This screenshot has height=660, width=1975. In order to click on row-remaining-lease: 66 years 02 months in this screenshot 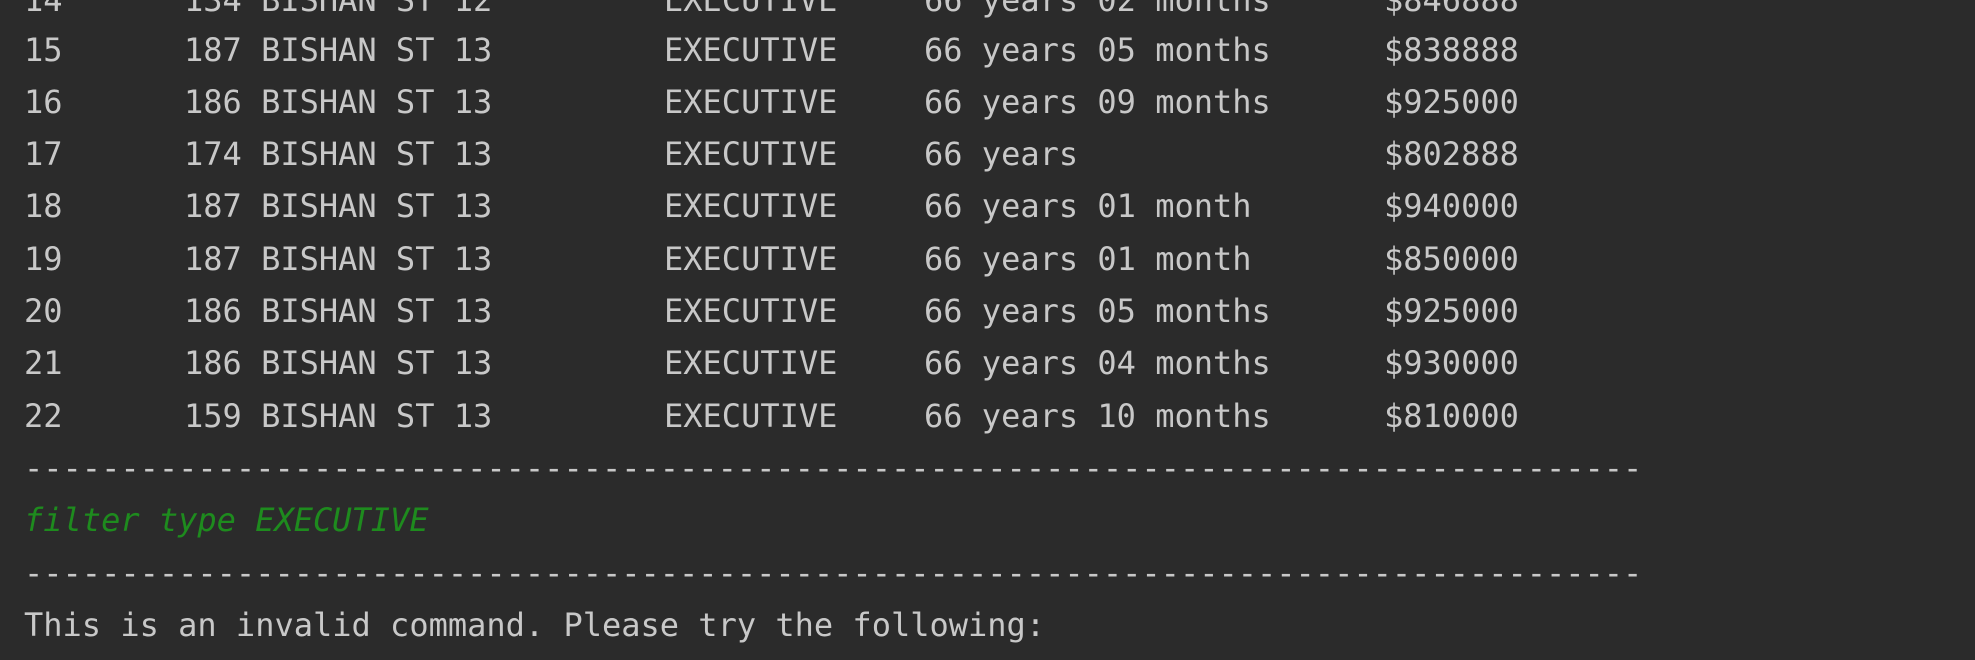, I will do `click(1097, 9)`.